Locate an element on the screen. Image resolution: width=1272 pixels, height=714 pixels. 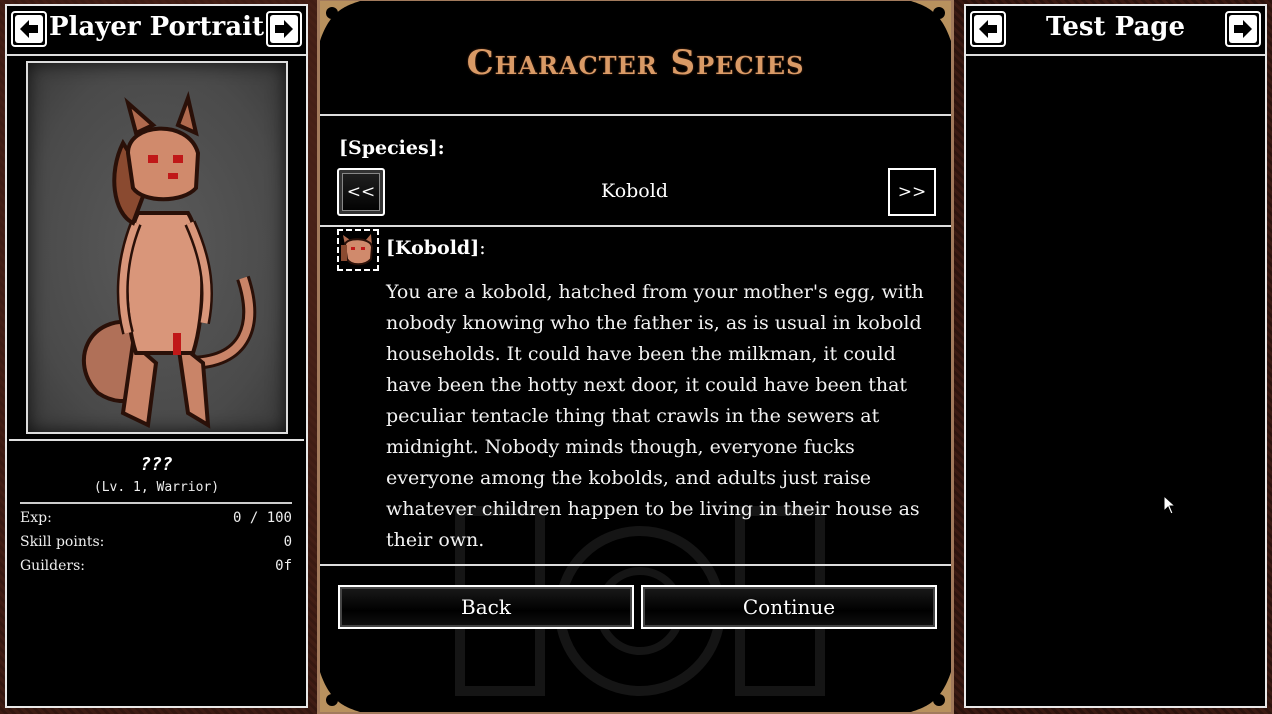
stat-label: Guilders: is located at coordinates (52, 566).